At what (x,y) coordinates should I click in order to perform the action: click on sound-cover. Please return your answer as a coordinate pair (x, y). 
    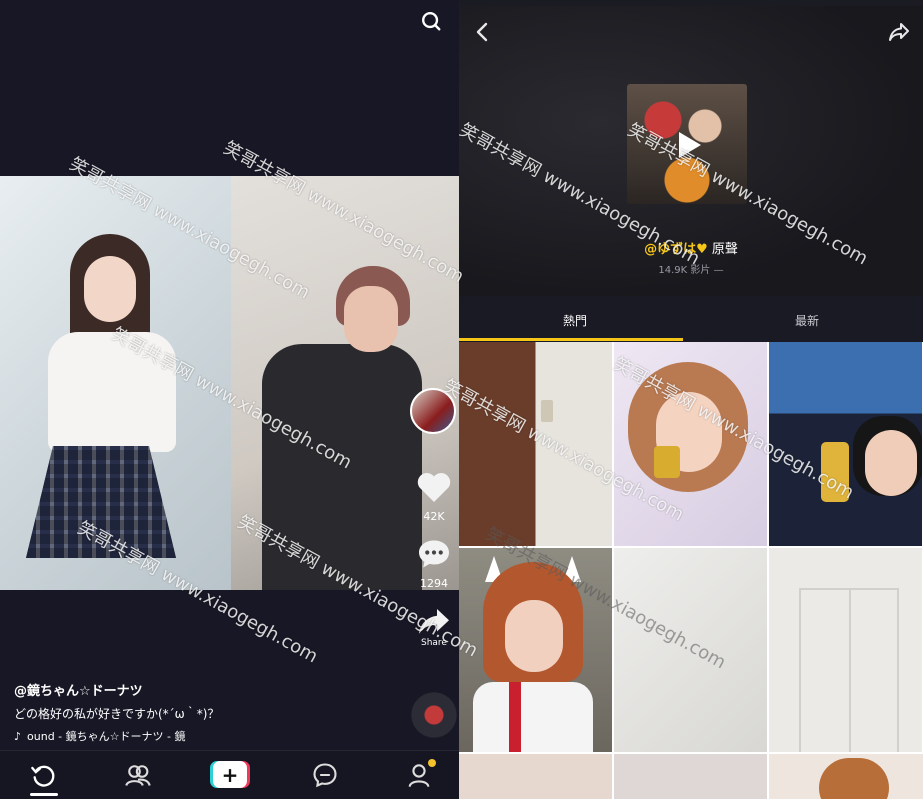
    Looking at the image, I should click on (687, 144).